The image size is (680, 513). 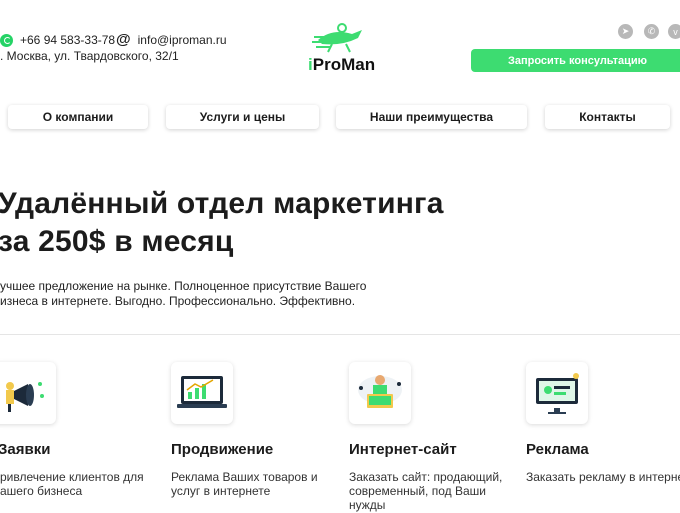 What do you see at coordinates (557, 393) in the screenshot?
I see `monitor-ads-icon` at bounding box center [557, 393].